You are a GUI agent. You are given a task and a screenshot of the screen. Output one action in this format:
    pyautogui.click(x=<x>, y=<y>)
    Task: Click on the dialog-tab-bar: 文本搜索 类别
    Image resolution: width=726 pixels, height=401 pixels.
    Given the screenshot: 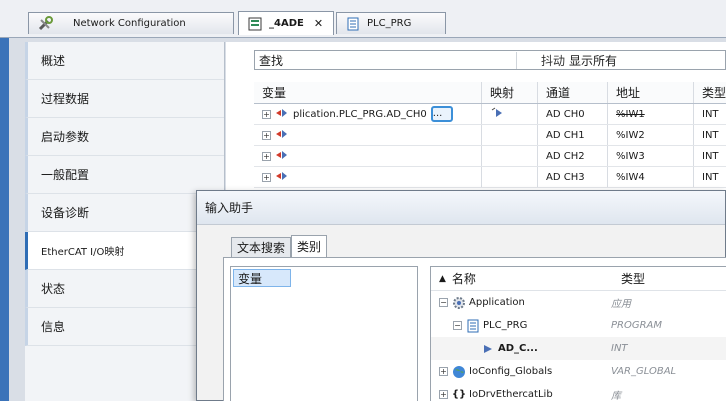 What is the action you would take?
    pyautogui.click(x=279, y=246)
    